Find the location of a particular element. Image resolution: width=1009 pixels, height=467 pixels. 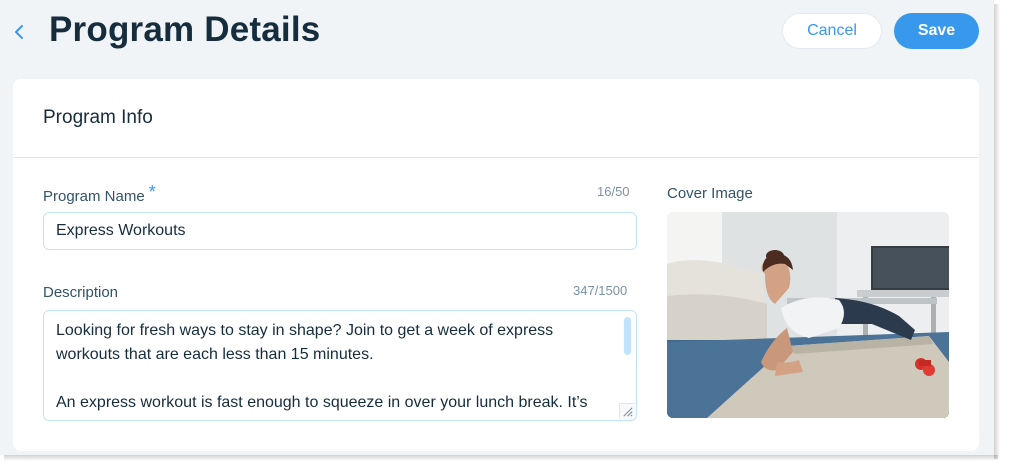

program-name-input is located at coordinates (340, 231).